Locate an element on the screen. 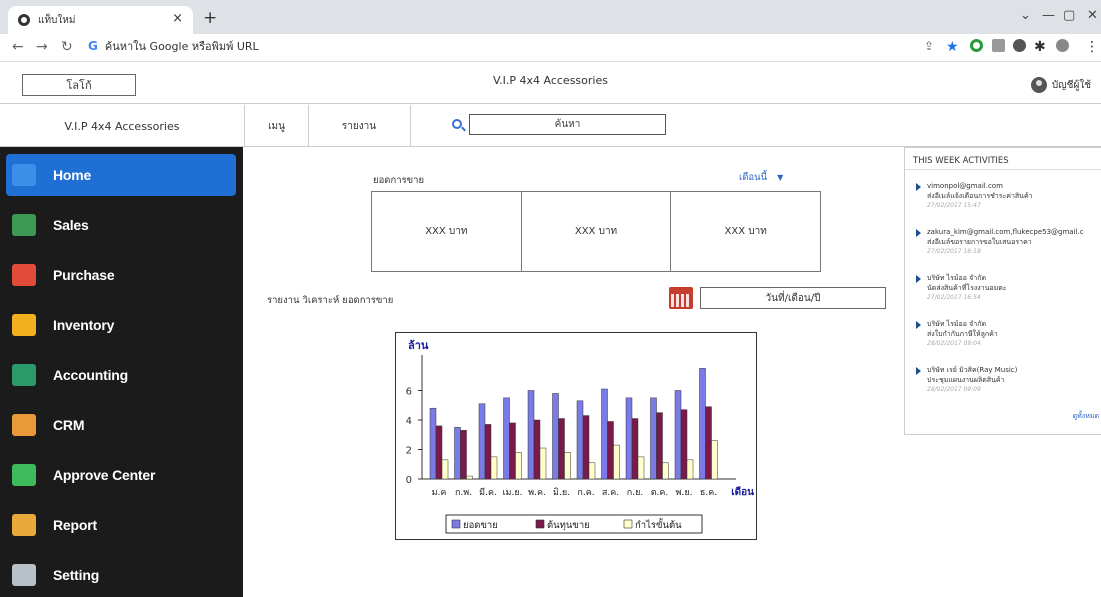 The image size is (1101, 597). tab-search-icon: ⌄ is located at coordinates (1025, 15).